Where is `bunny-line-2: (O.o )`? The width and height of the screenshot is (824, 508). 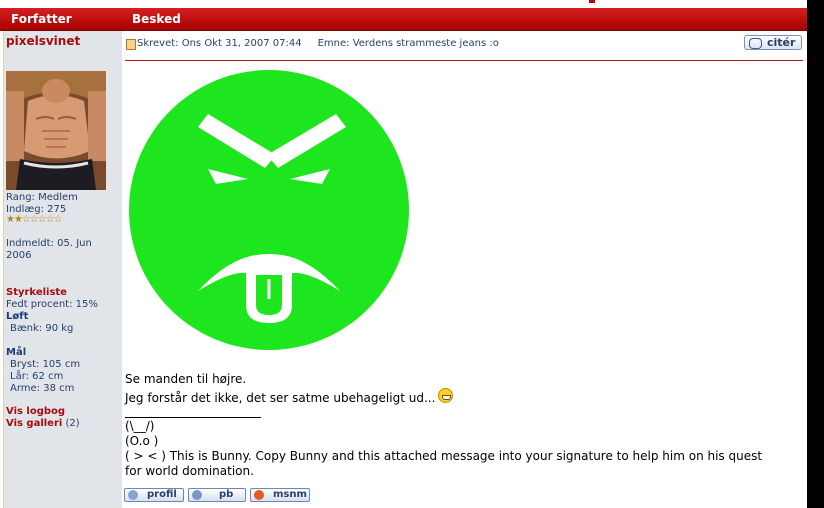
bunny-line-2: (O.o ) is located at coordinates (142, 441).